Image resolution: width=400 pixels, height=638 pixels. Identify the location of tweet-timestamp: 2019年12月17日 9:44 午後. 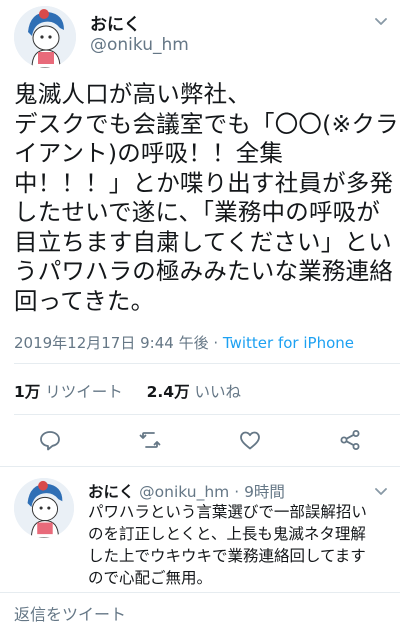
(111, 343).